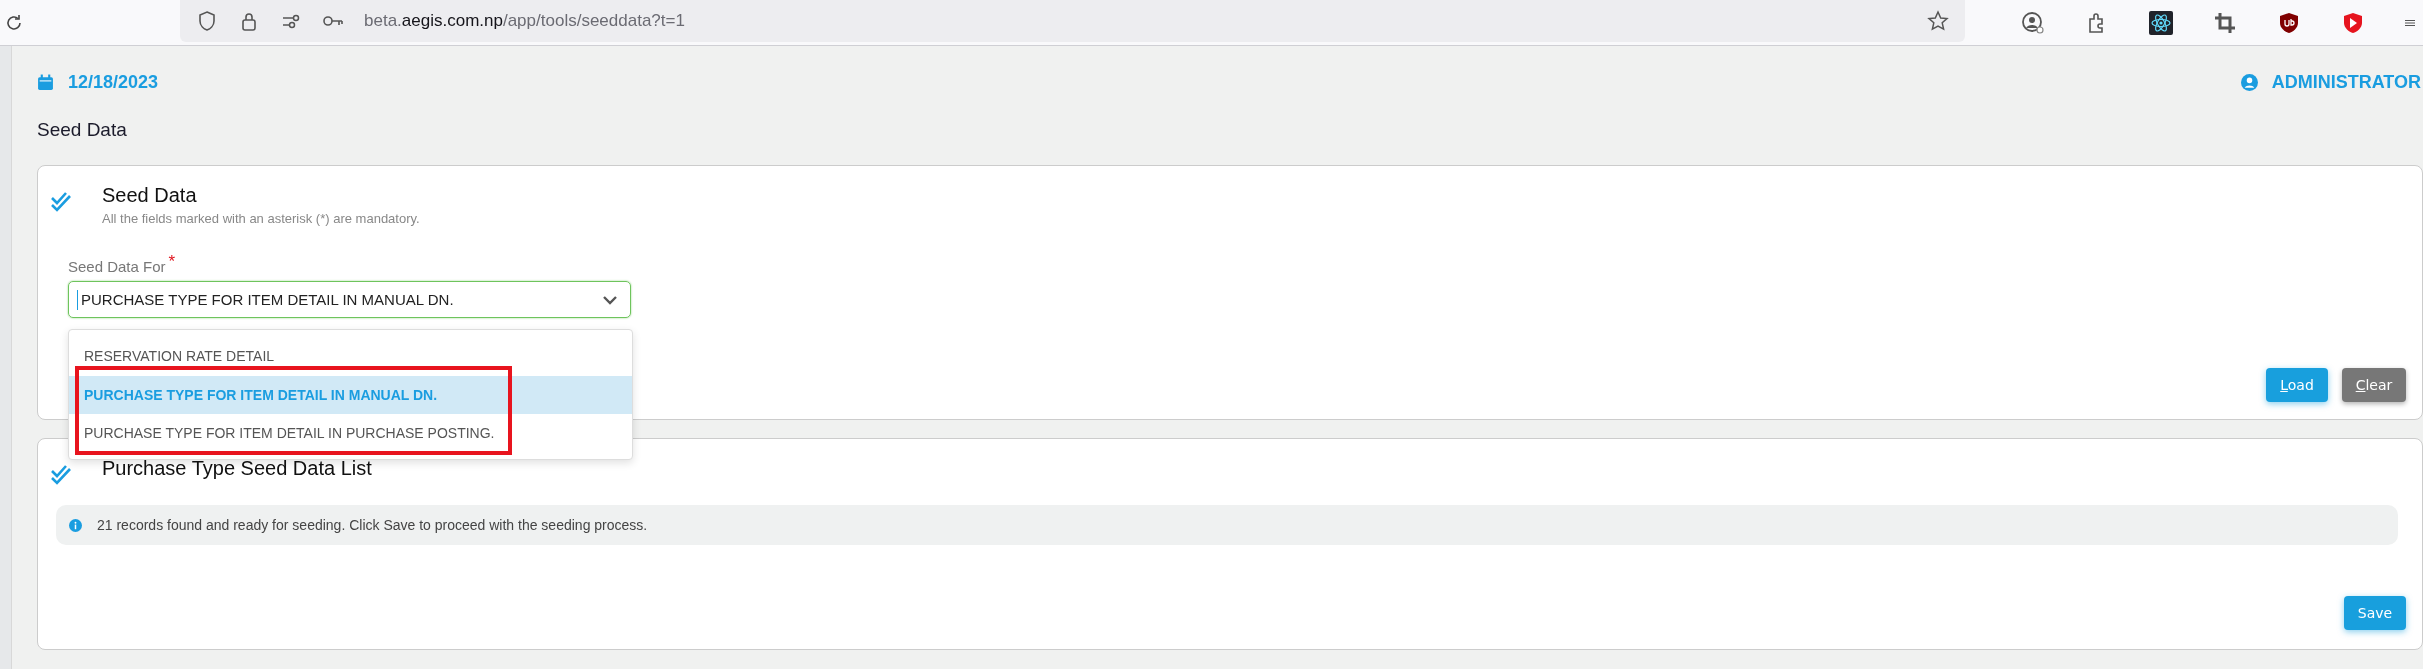 Image resolution: width=2423 pixels, height=669 pixels. What do you see at coordinates (2374, 385) in the screenshot?
I see `secondary-button: Clear` at bounding box center [2374, 385].